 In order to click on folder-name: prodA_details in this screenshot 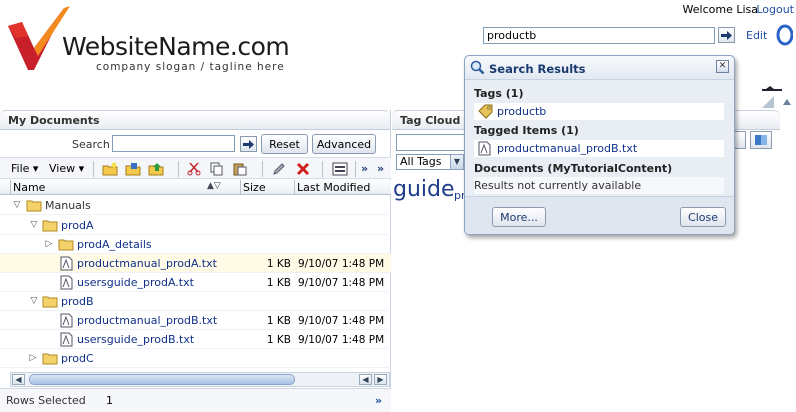, I will do `click(114, 244)`.